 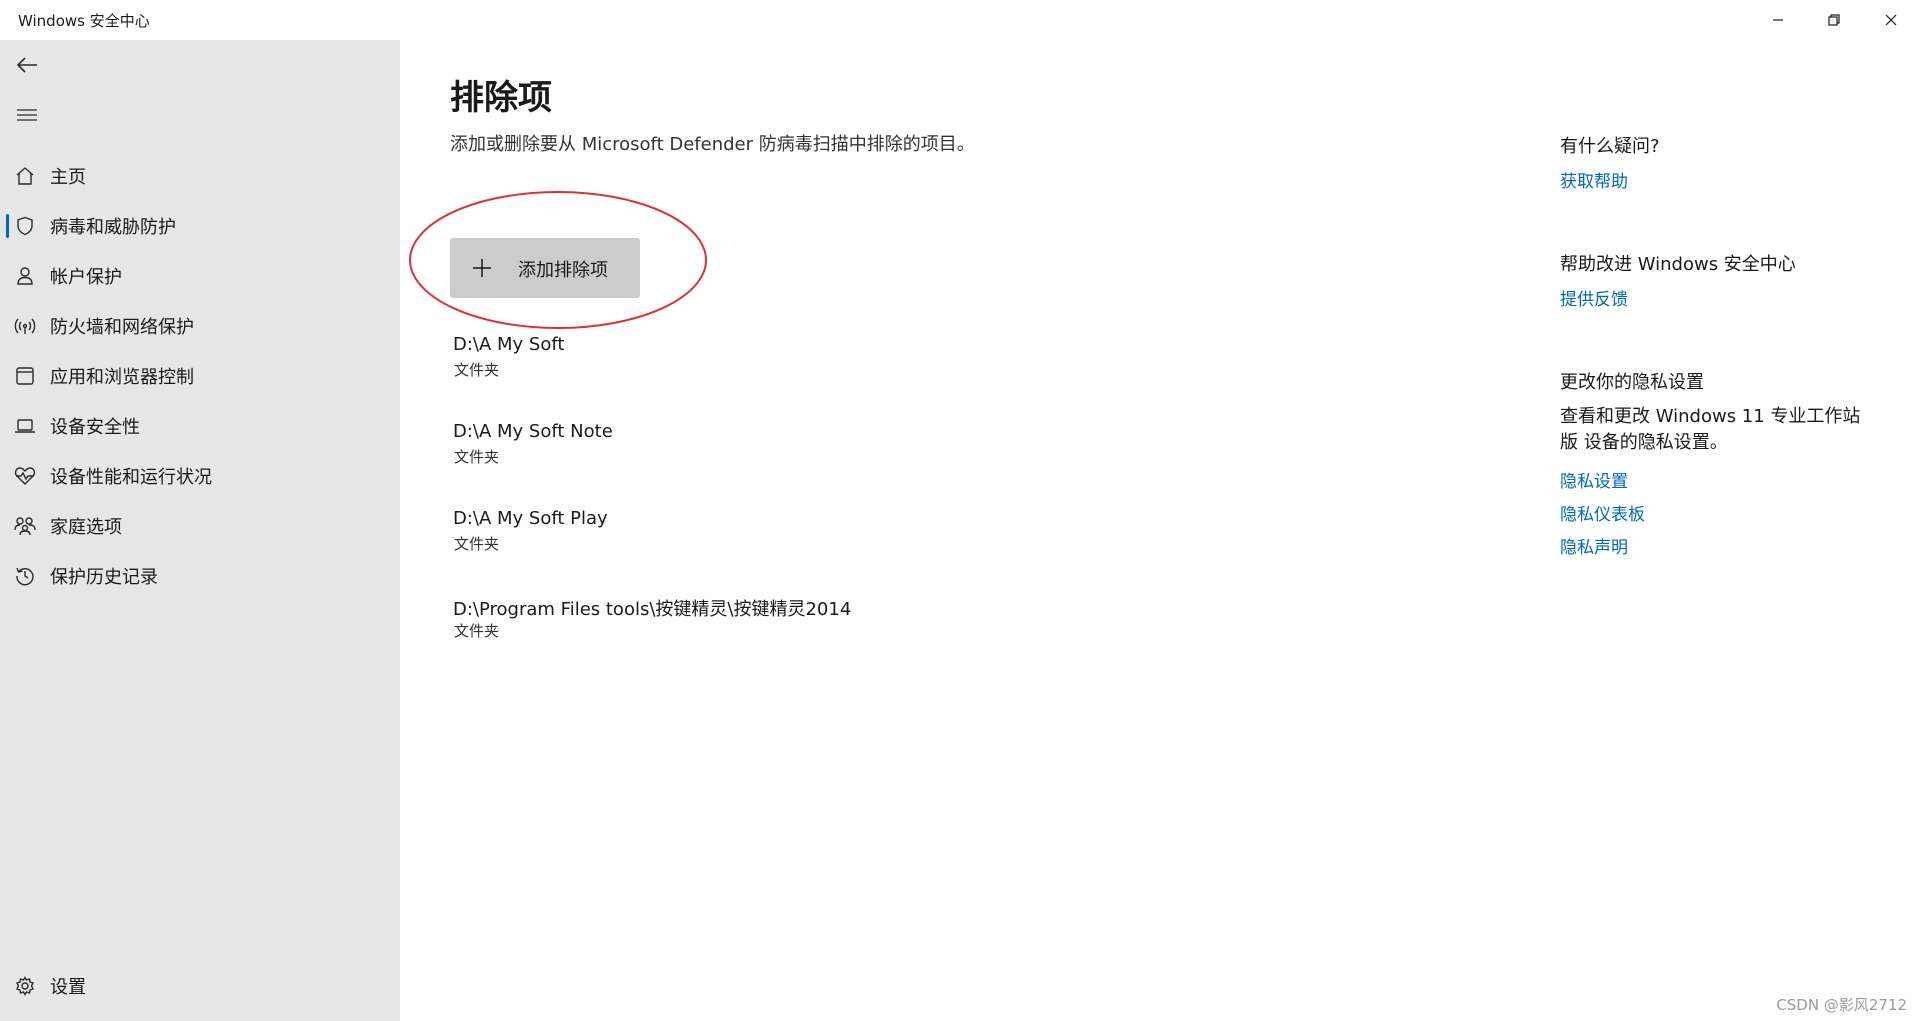 I want to click on back-arrow-icon, so click(x=26, y=65).